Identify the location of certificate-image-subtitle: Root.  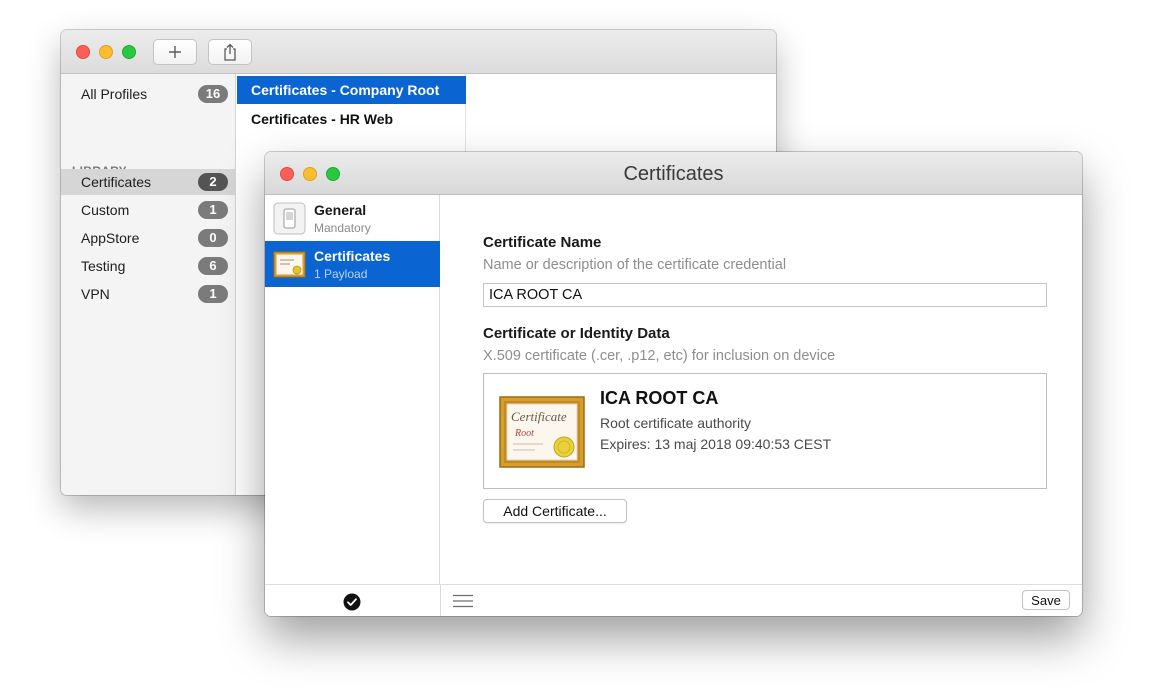
(524, 433).